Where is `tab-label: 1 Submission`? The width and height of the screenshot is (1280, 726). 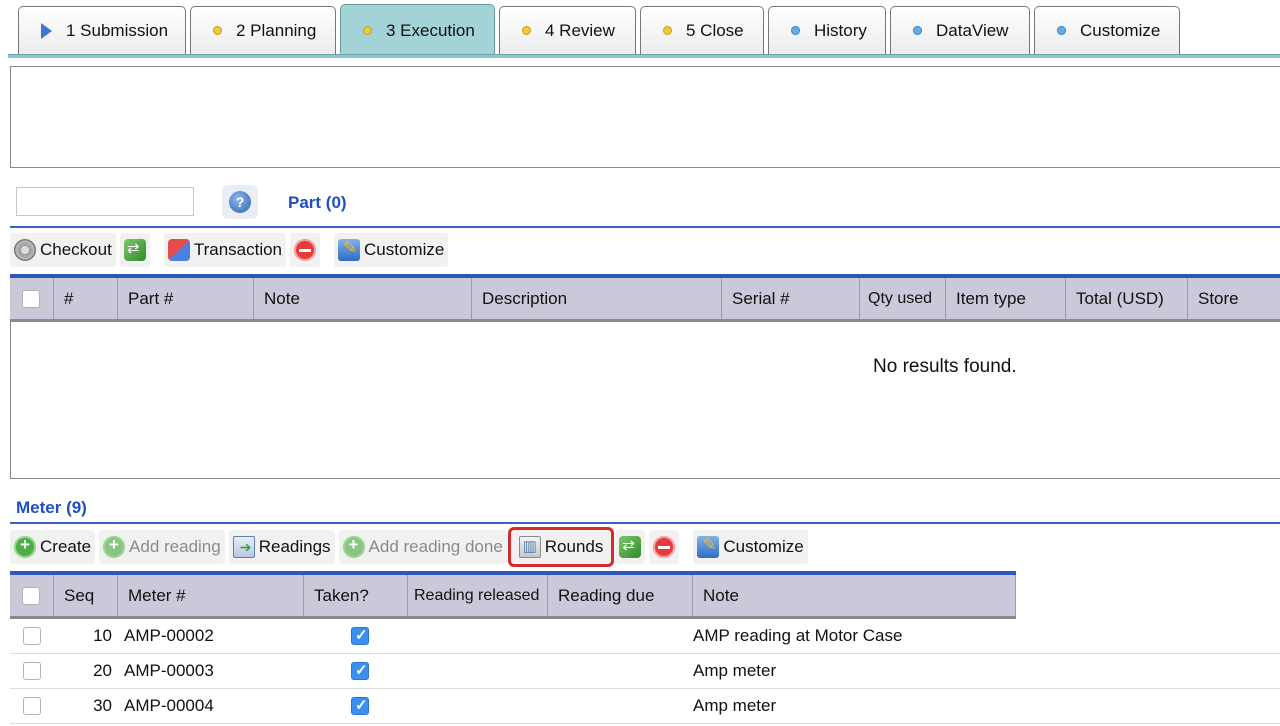 tab-label: 1 Submission is located at coordinates (117, 30).